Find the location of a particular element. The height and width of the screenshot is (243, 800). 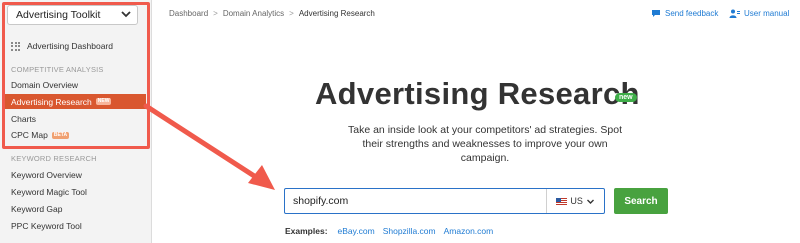

sidebar-item-label: Keyword Magic Tool is located at coordinates (49, 192).